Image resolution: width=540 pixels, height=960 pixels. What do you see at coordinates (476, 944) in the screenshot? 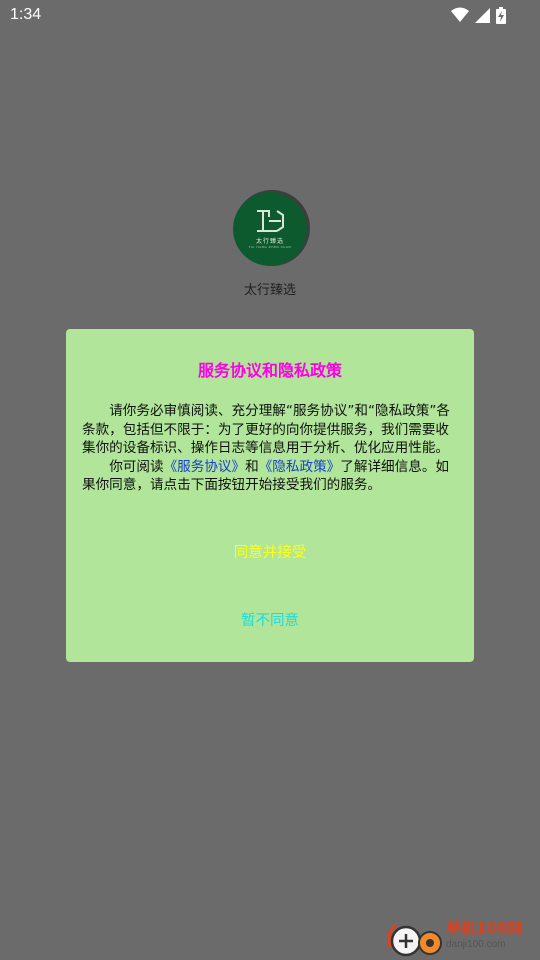
I see `watermark-url: danji100.com` at bounding box center [476, 944].